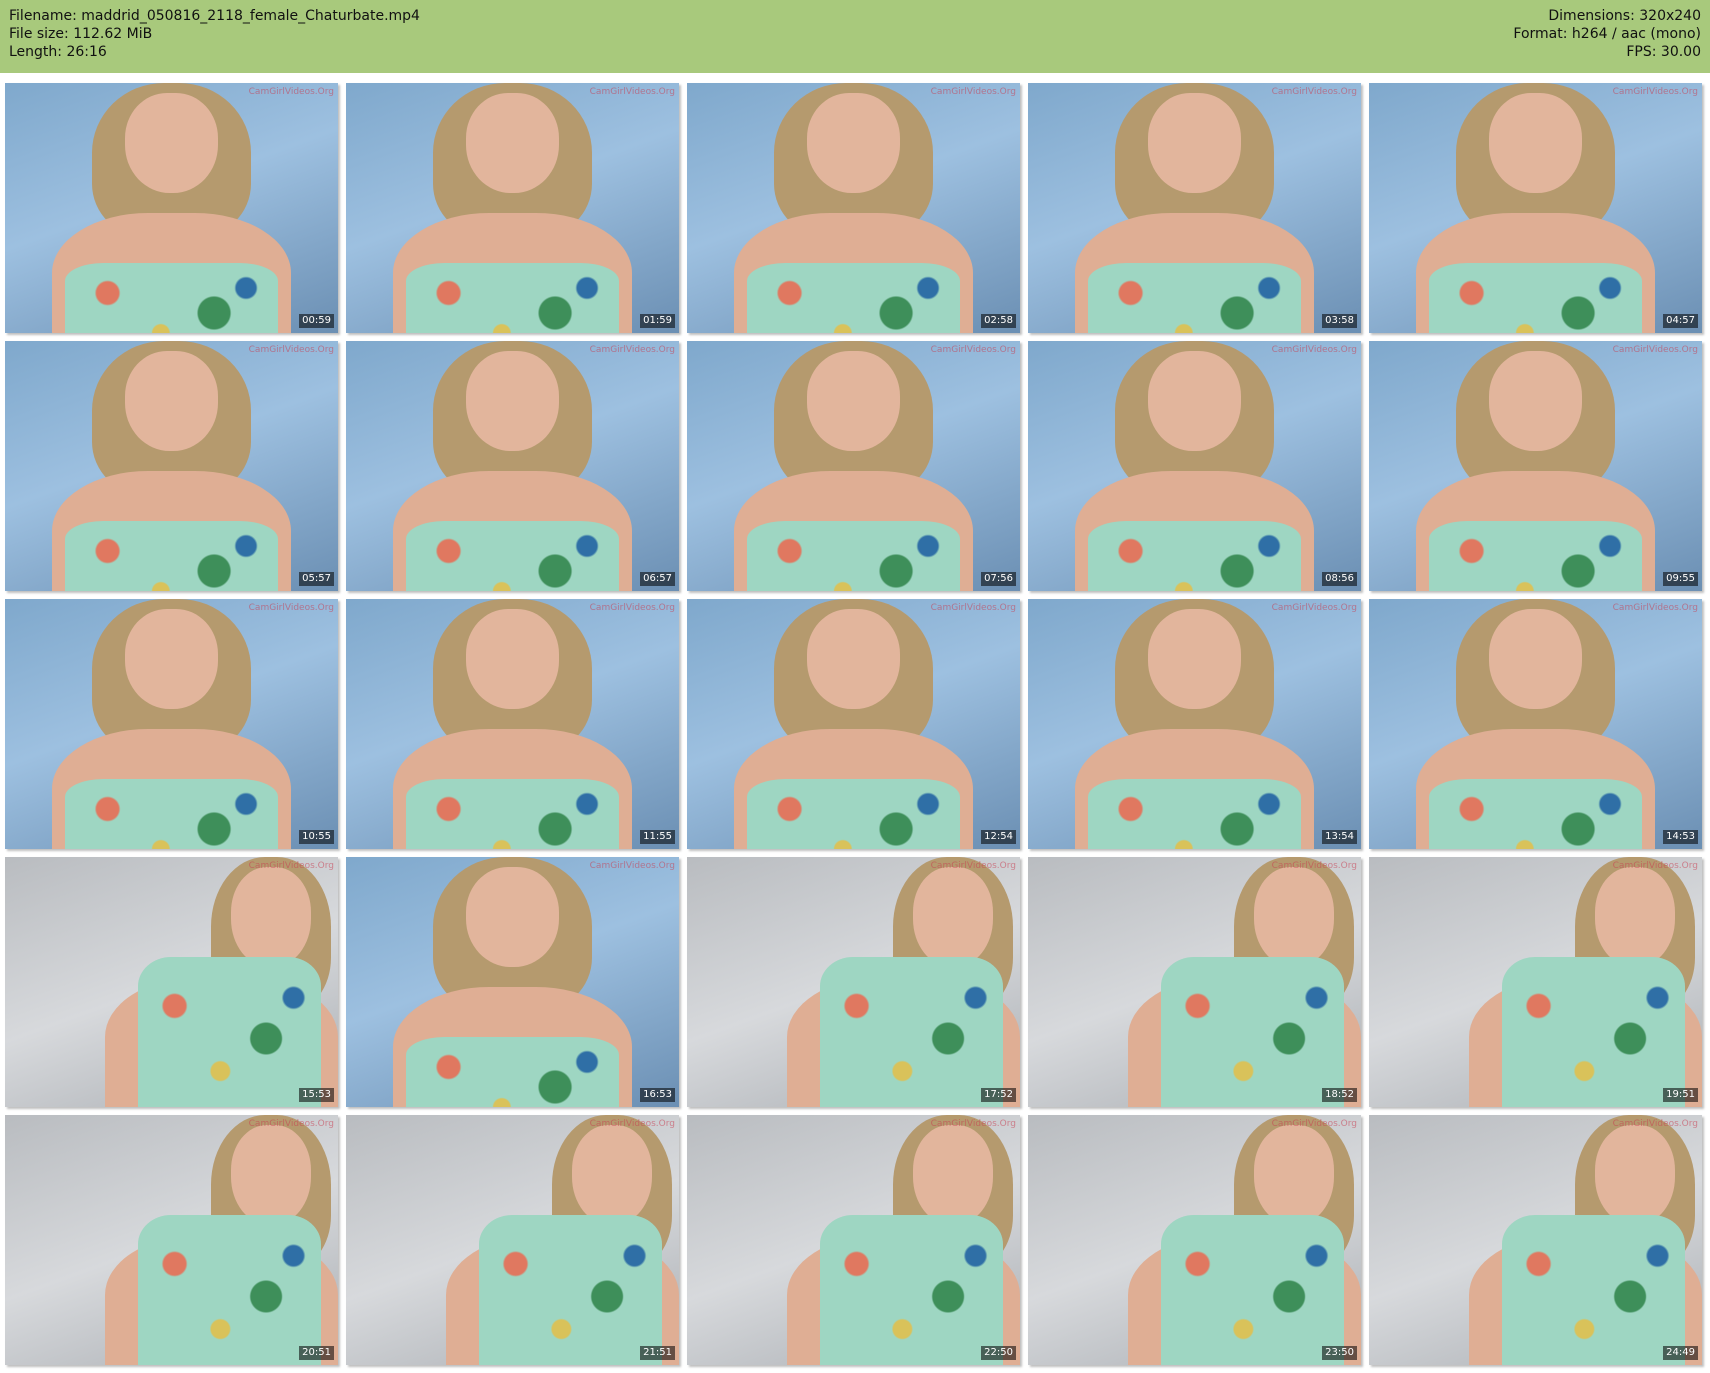 This screenshot has height=1373, width=1710. What do you see at coordinates (1339, 321) in the screenshot?
I see `thumbnail-timestamp: 03:58` at bounding box center [1339, 321].